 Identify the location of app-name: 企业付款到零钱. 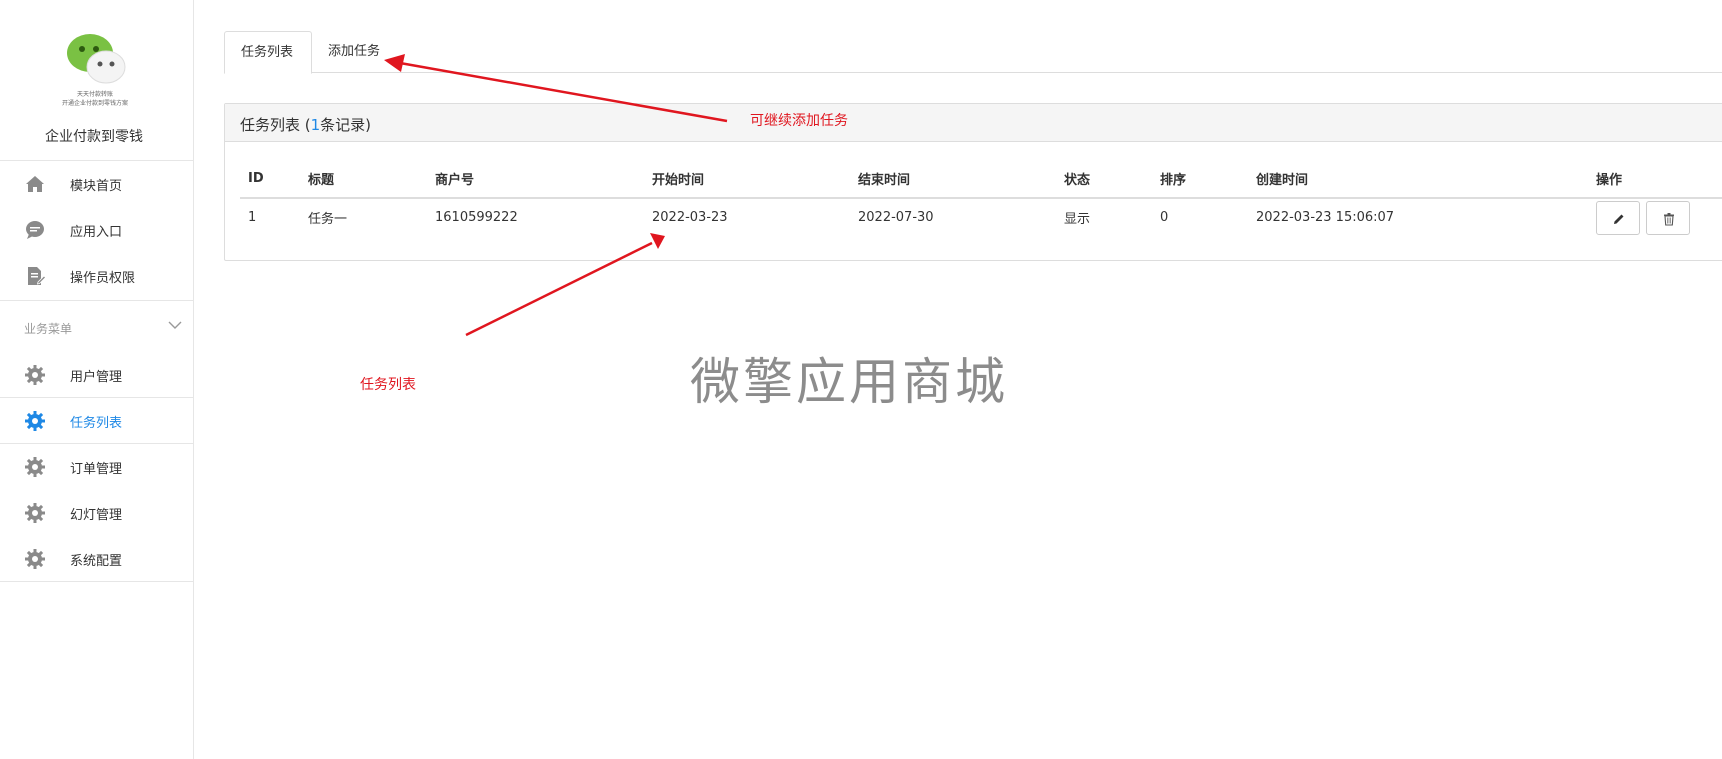
(94, 137).